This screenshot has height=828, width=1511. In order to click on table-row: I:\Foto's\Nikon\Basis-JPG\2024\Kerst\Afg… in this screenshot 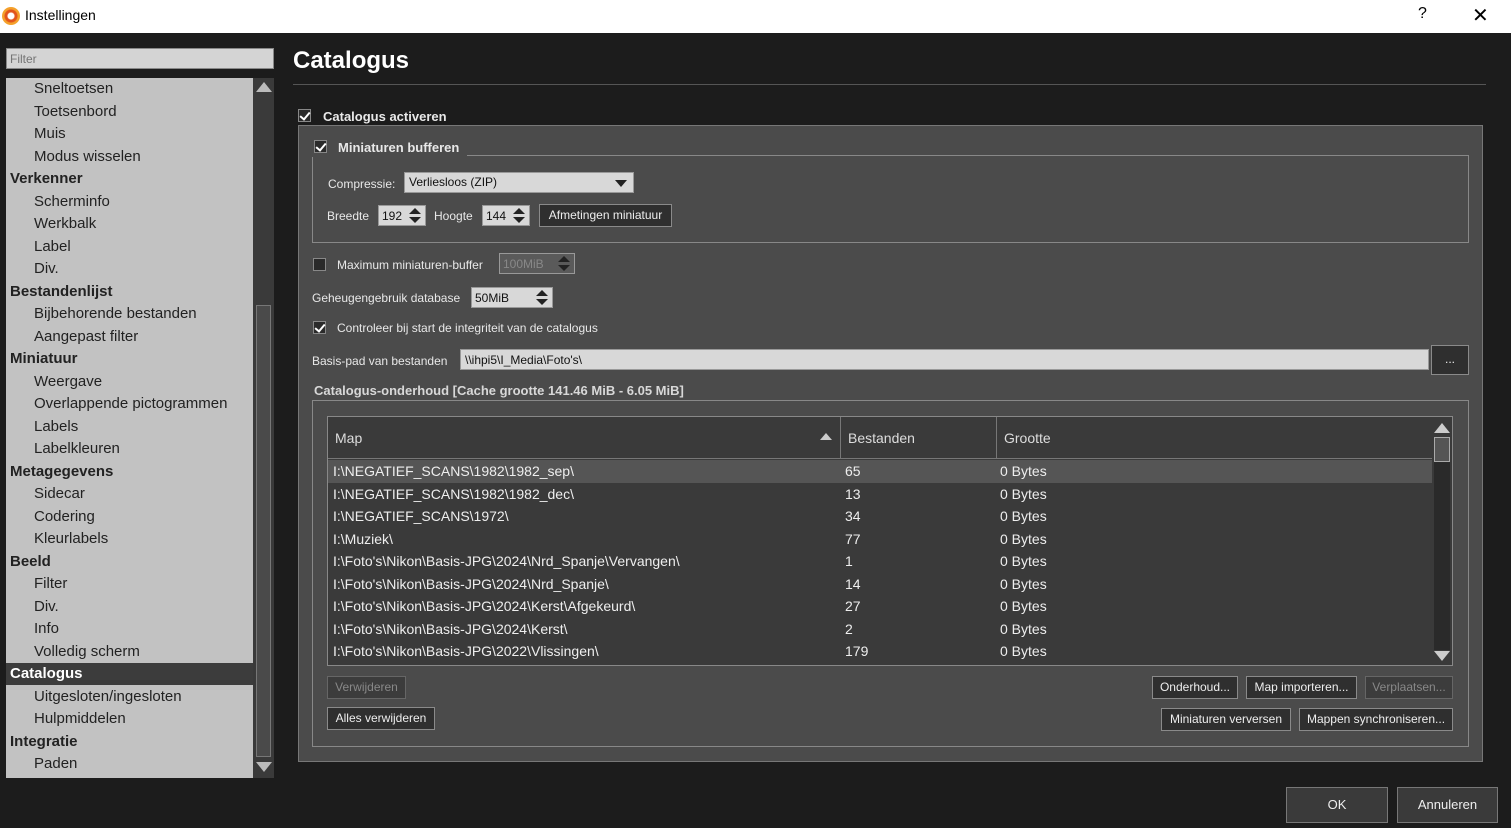, I will do `click(880, 606)`.